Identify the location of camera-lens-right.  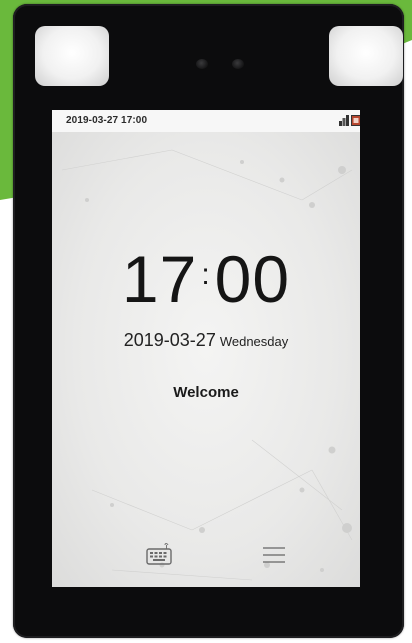
(238, 64).